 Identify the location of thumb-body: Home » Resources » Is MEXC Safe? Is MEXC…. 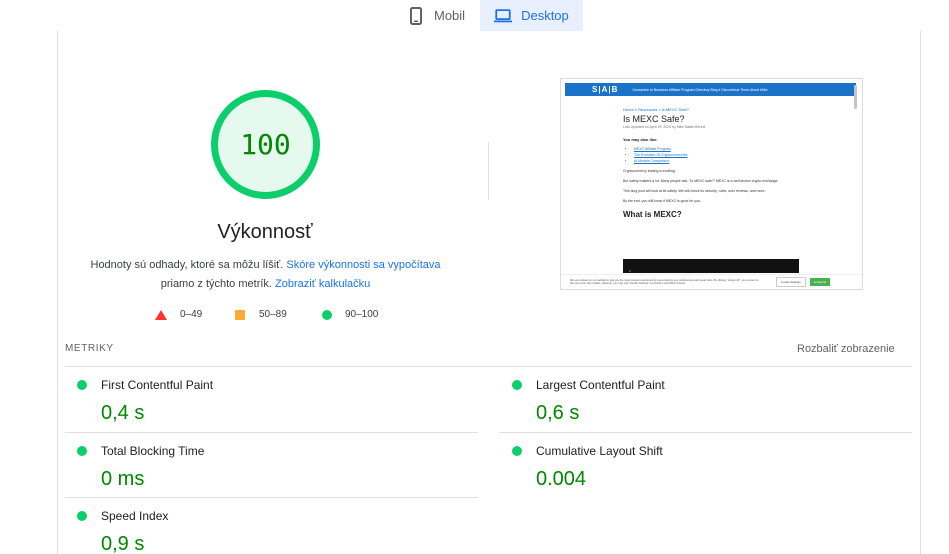
(713, 163).